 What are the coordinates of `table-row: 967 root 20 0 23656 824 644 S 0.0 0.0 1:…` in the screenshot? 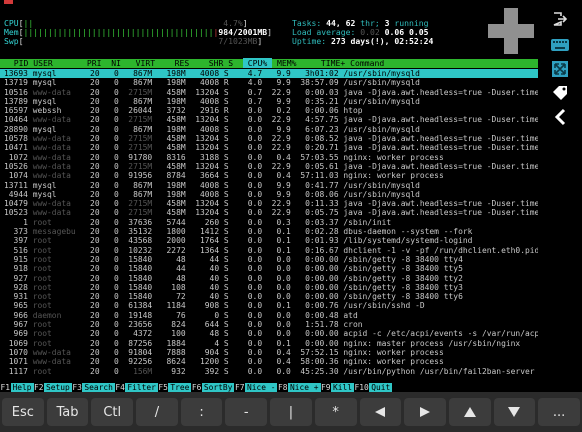 It's located at (269, 324).